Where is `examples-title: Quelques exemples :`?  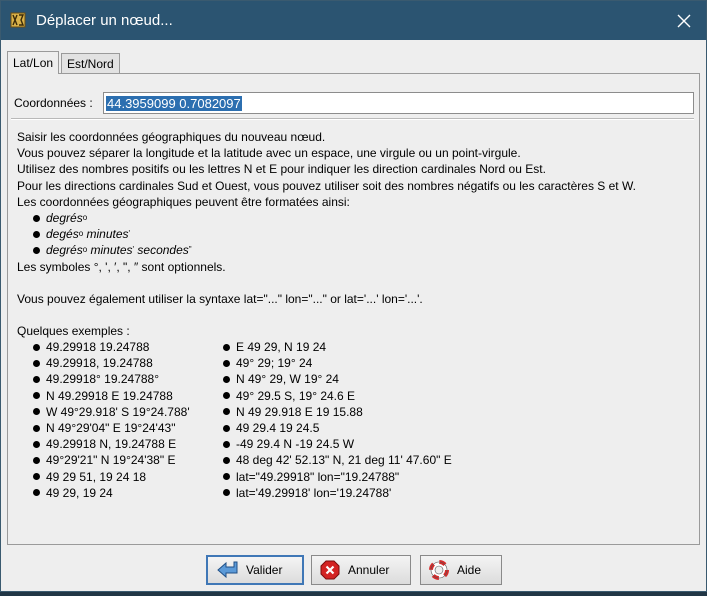
examples-title: Quelques exemples : is located at coordinates (73, 331).